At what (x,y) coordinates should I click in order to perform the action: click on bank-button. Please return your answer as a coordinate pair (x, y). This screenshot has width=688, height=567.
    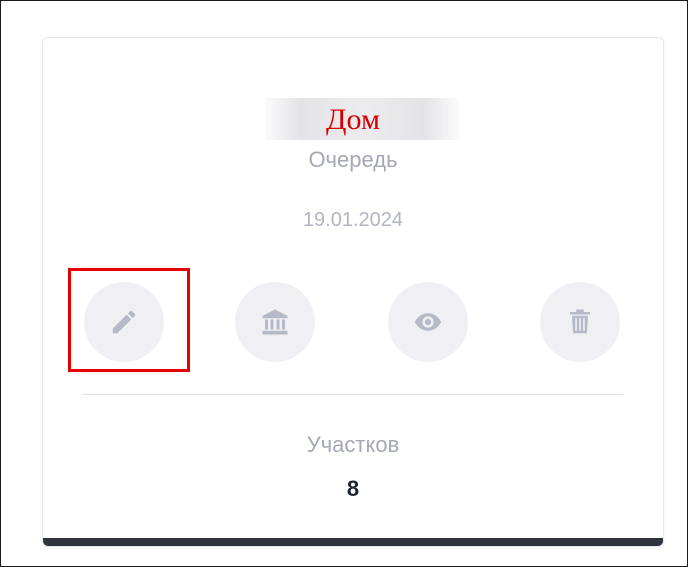
    Looking at the image, I should click on (275, 322).